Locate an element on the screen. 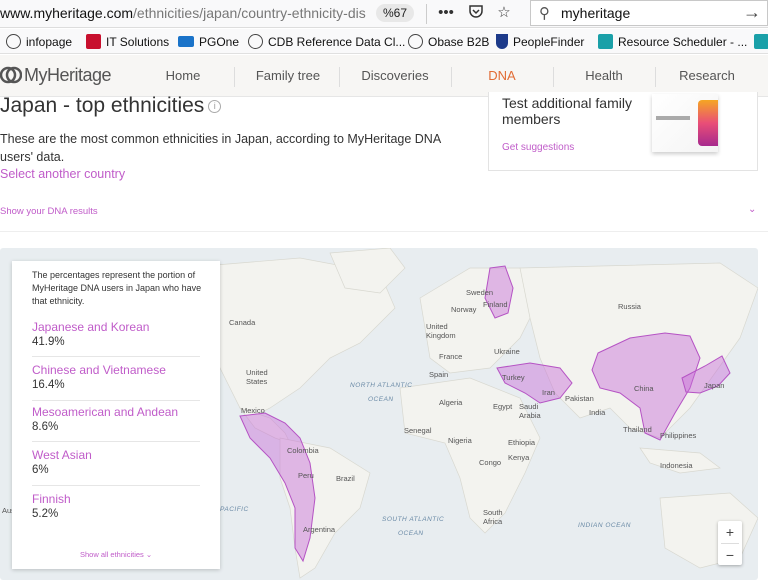 The height and width of the screenshot is (586, 768). ethnicity-name: West Asian is located at coordinates (116, 455).